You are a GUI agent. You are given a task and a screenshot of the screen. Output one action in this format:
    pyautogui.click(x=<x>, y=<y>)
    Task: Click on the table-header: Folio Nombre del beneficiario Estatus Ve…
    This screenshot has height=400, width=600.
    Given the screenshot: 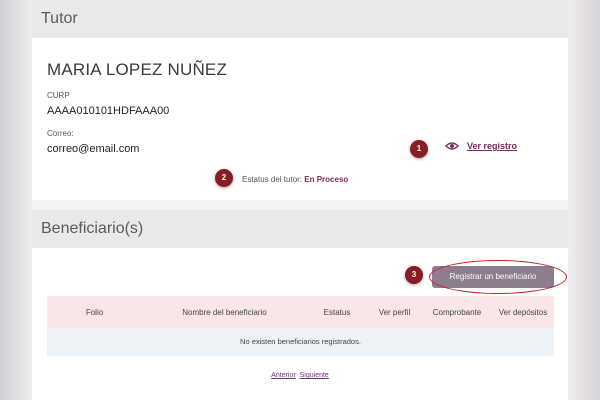 What is the action you would take?
    pyautogui.click(x=300, y=312)
    